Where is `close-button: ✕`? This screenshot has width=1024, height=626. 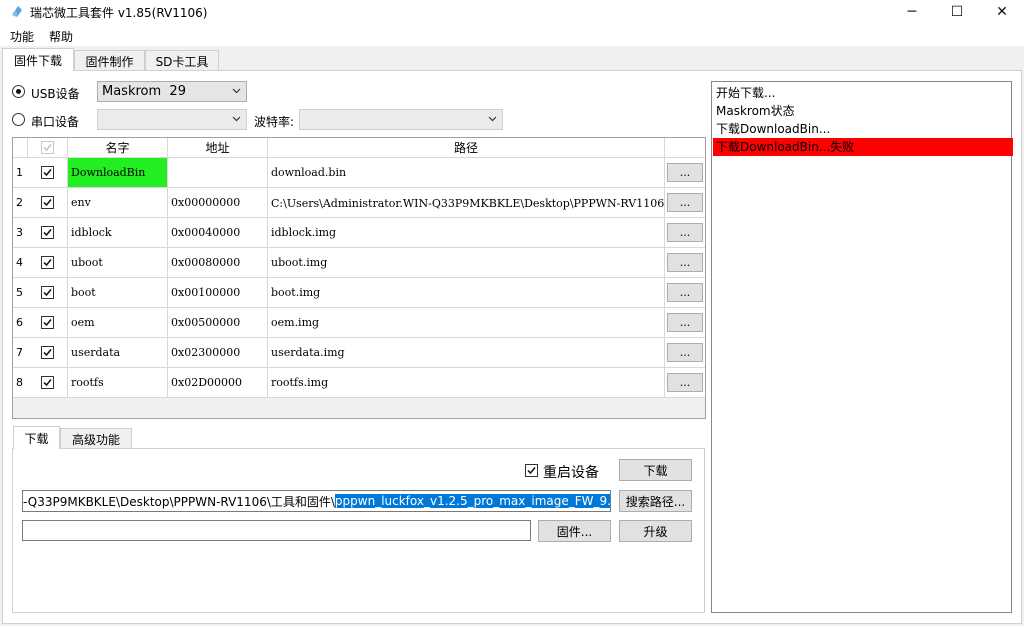
close-button: ✕ is located at coordinates (1001, 12).